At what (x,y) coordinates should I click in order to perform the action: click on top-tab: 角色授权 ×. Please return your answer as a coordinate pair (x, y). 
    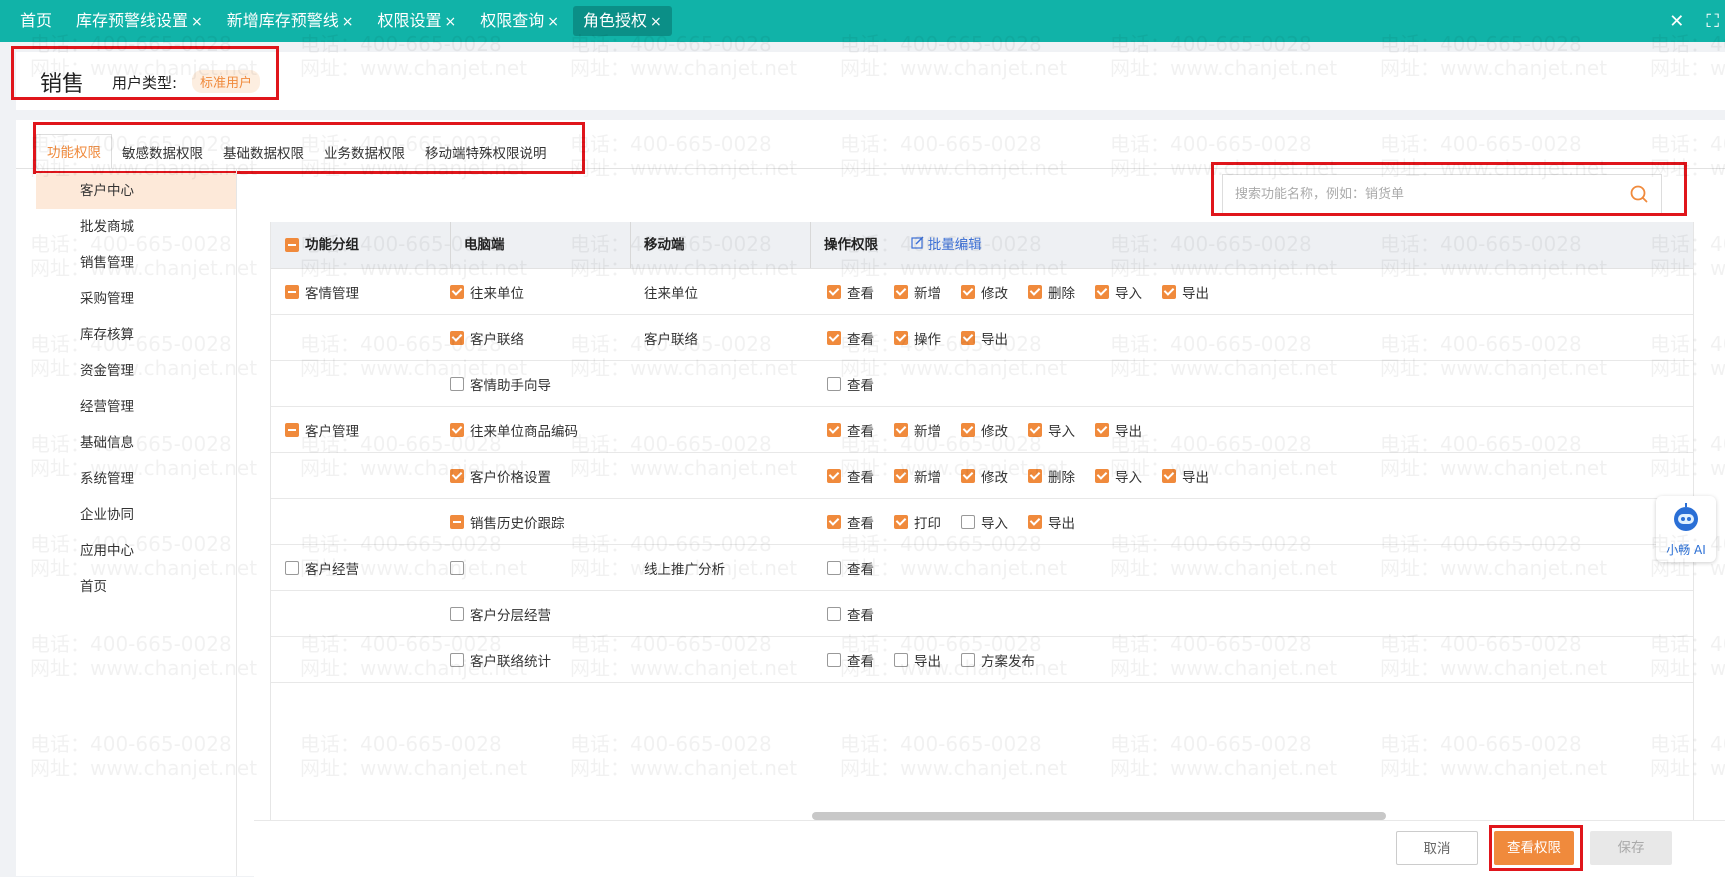
    Looking at the image, I should click on (622, 21).